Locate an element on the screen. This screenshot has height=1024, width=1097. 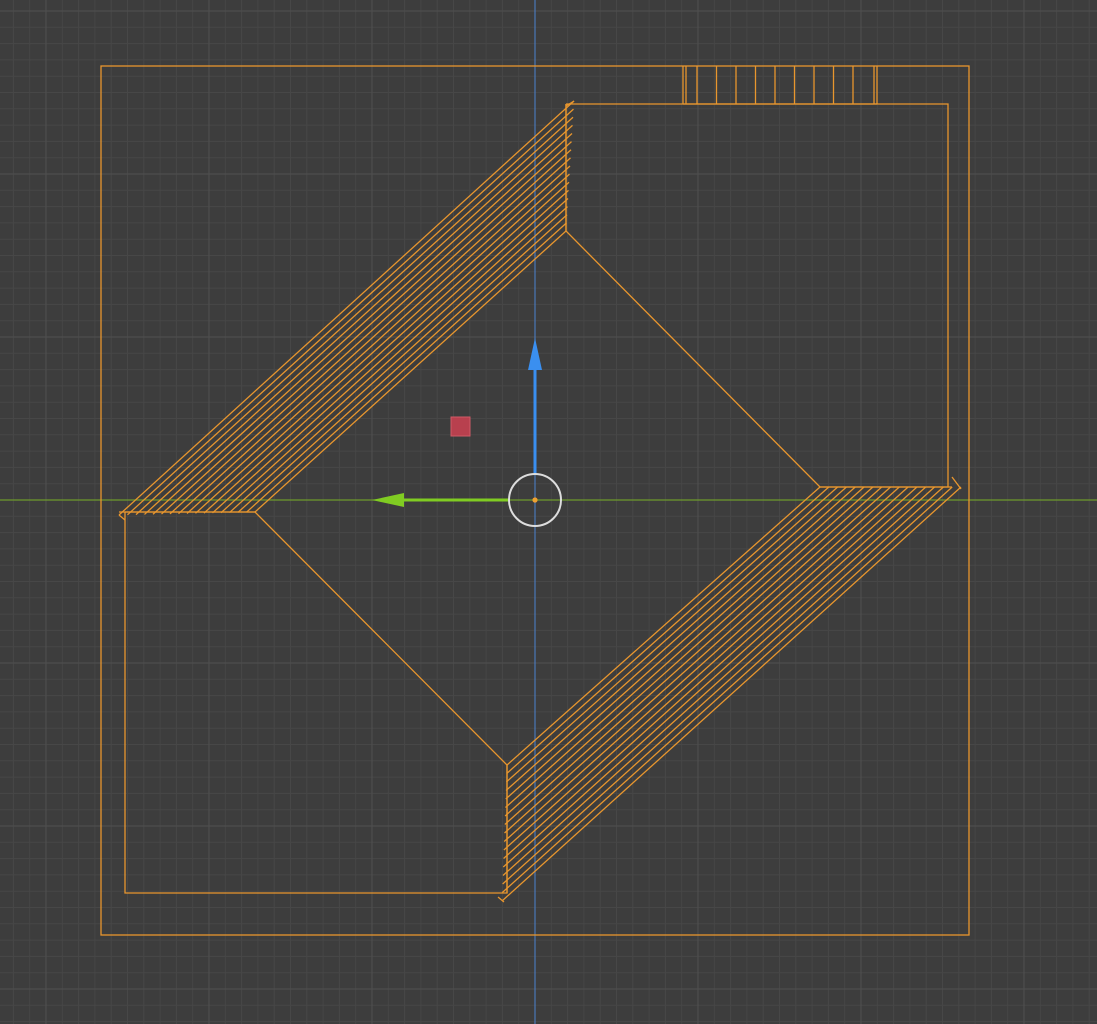
object-origin-dot is located at coordinates (535, 500).